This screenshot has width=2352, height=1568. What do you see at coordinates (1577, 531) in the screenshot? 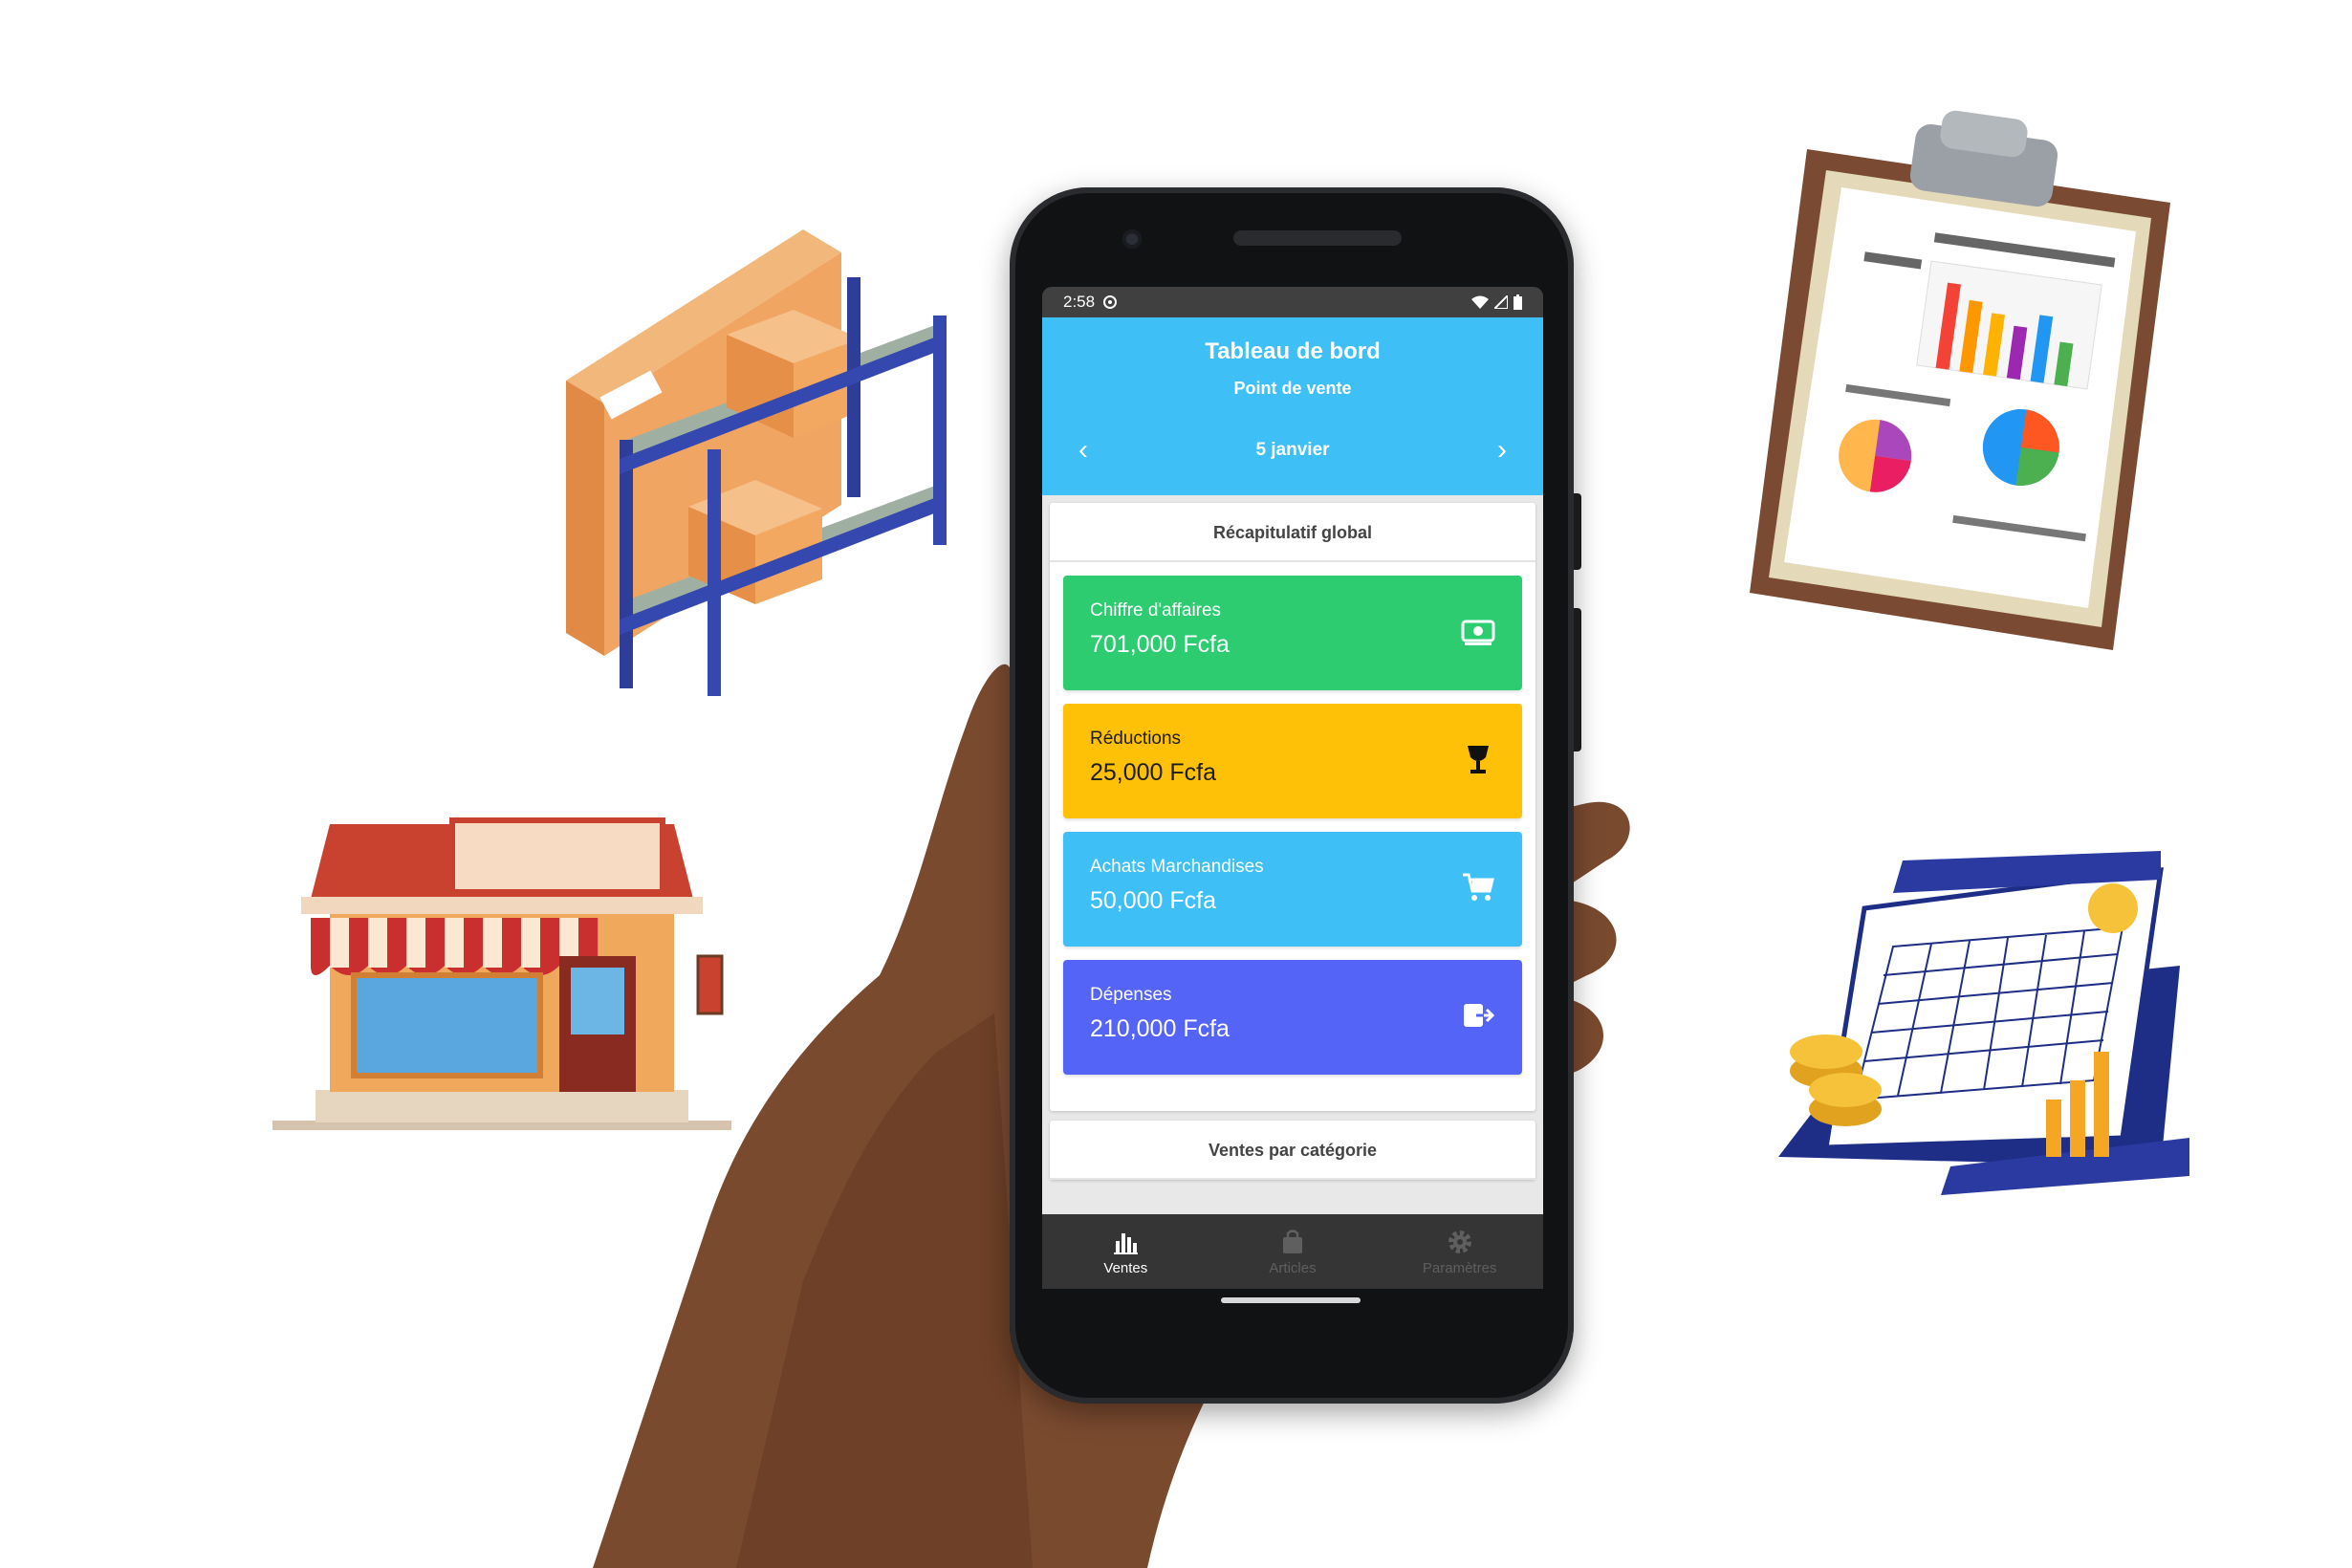
I see `power-button` at bounding box center [1577, 531].